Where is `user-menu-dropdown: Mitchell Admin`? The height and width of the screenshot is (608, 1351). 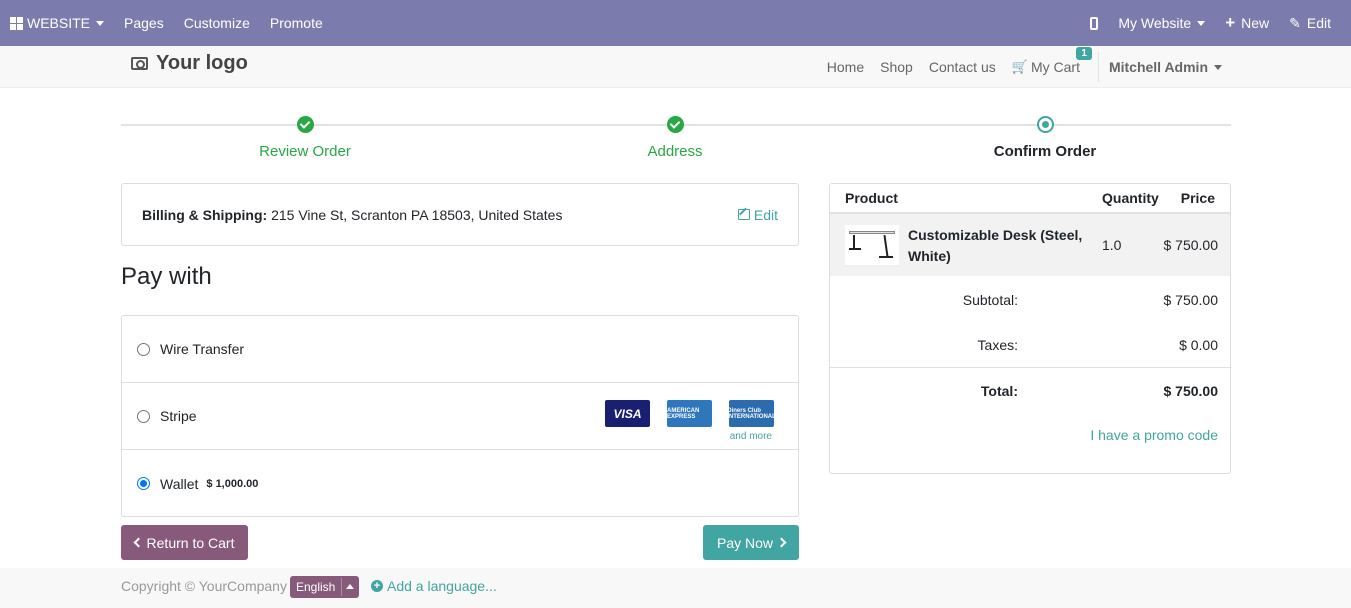 user-menu-dropdown: Mitchell Admin is located at coordinates (1165, 67).